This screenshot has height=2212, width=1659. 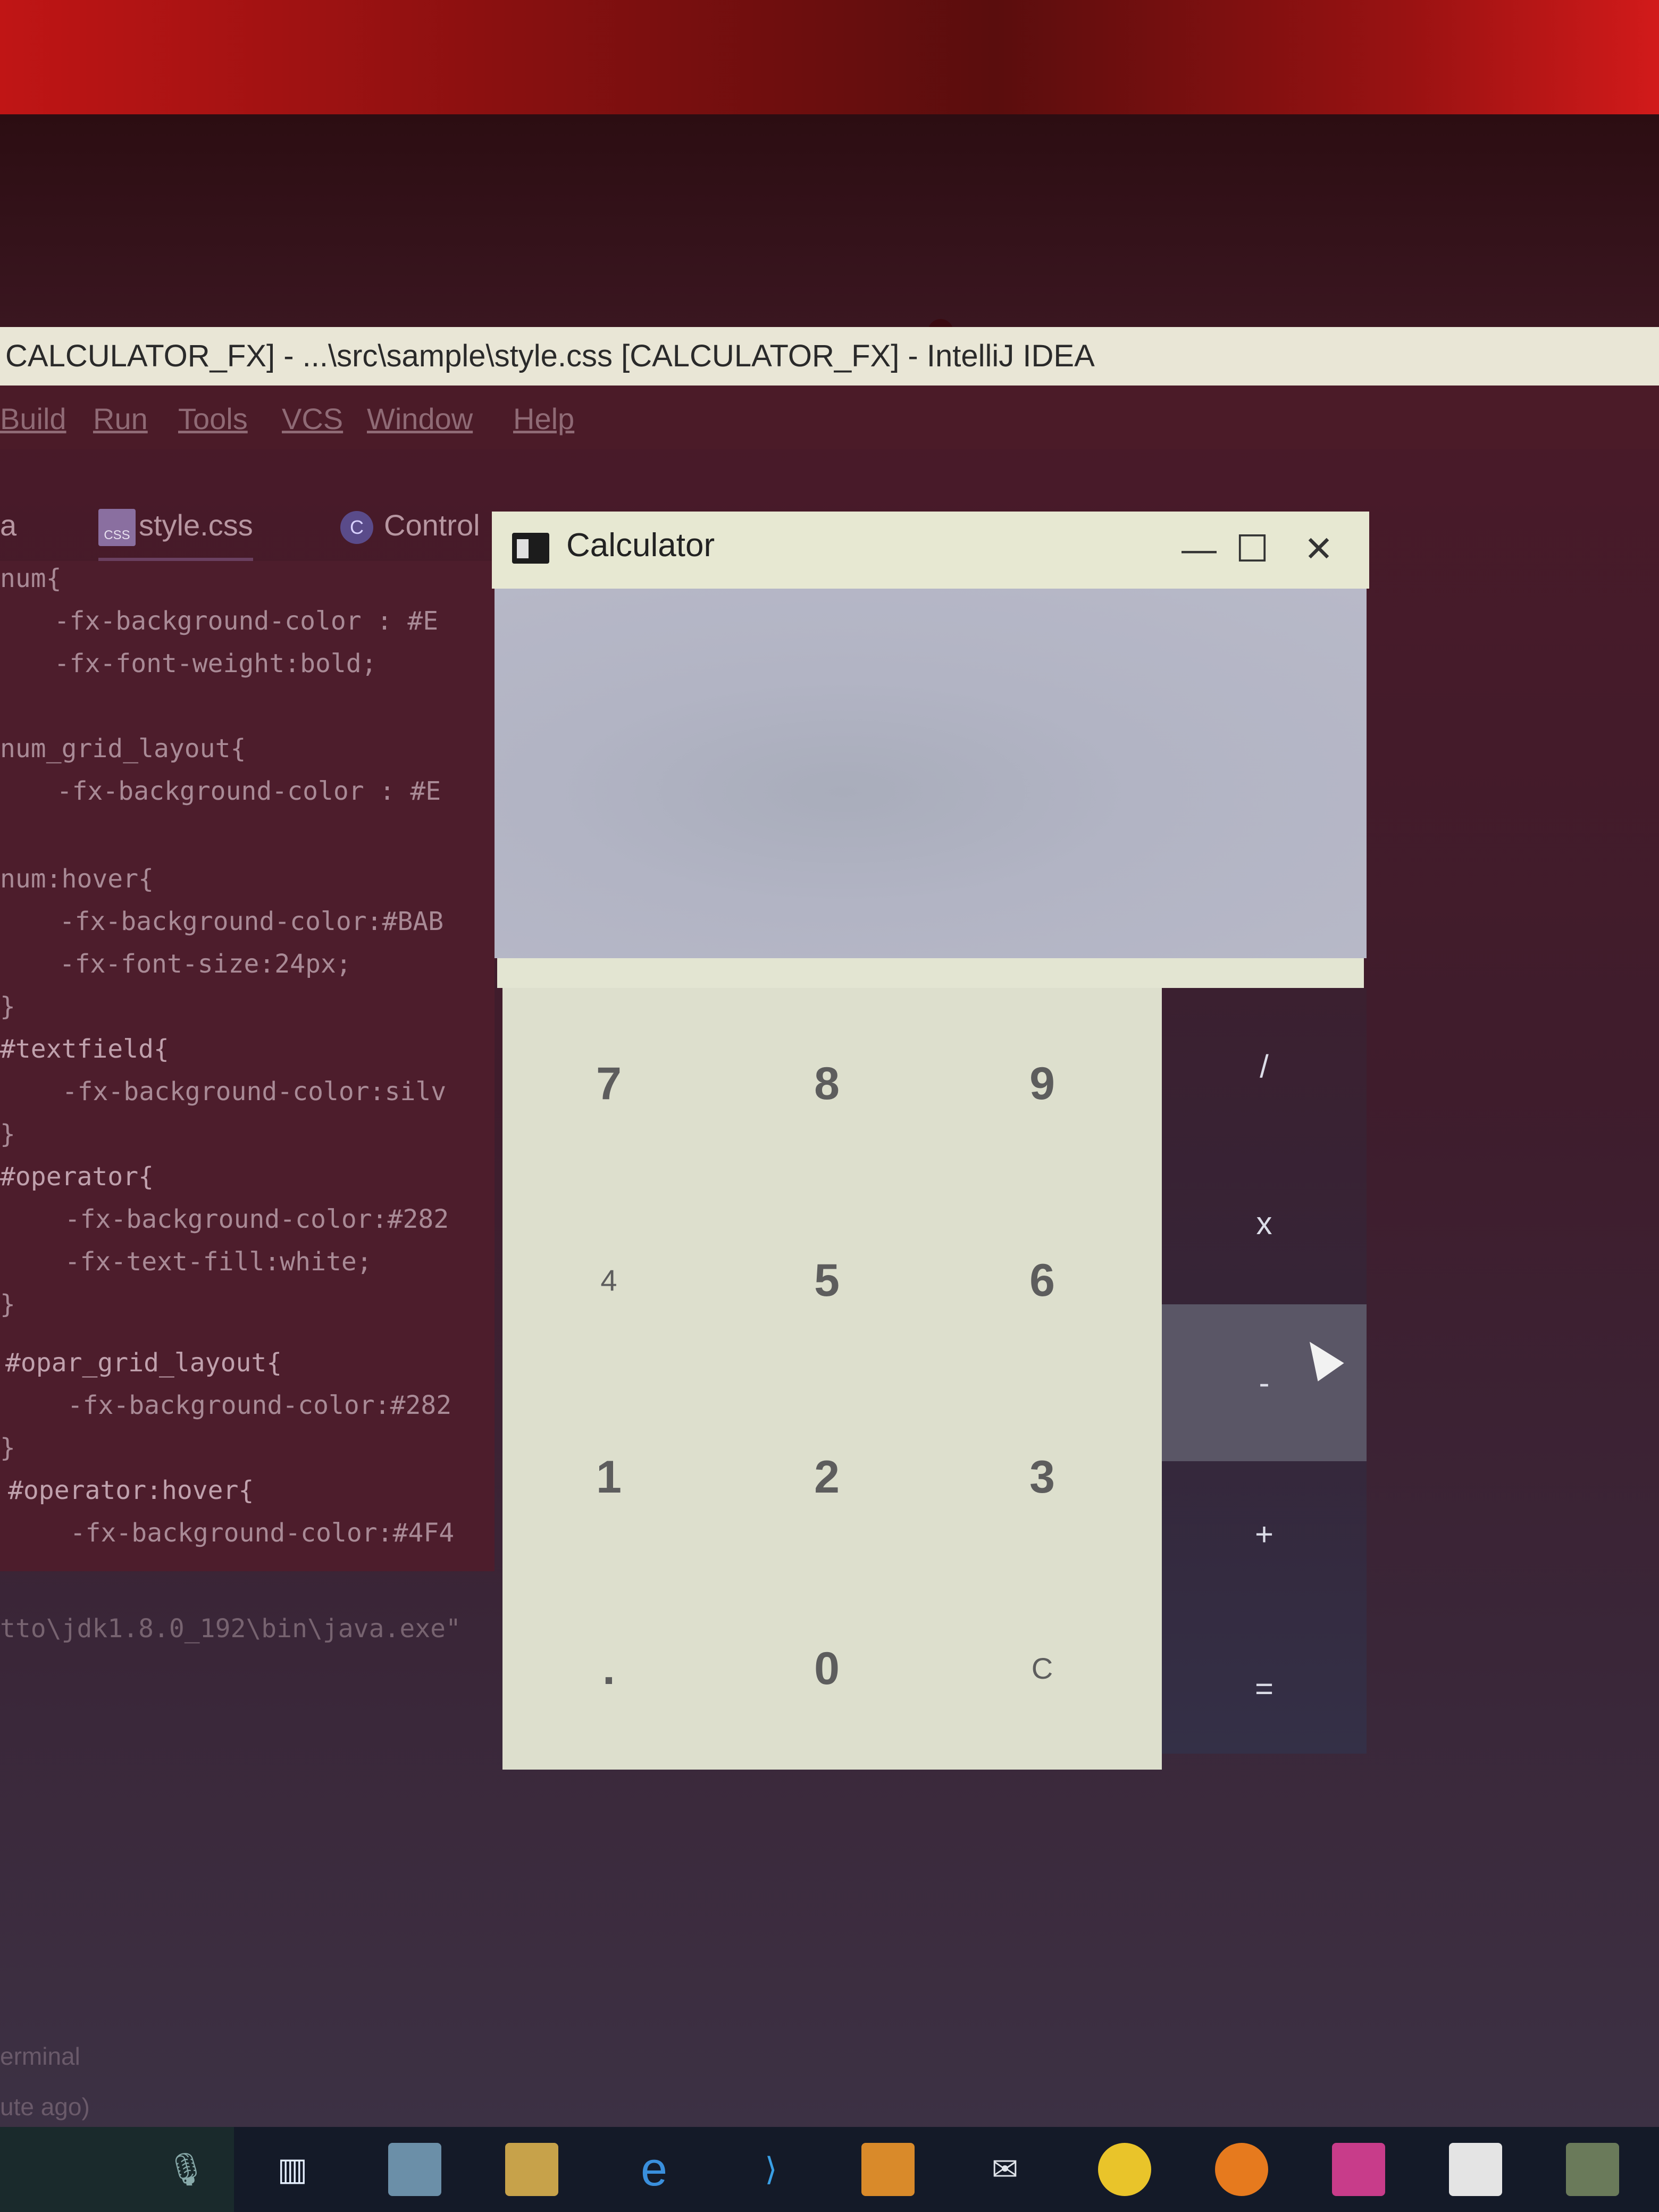 What do you see at coordinates (432, 525) in the screenshot?
I see `tab-control-label: Control` at bounding box center [432, 525].